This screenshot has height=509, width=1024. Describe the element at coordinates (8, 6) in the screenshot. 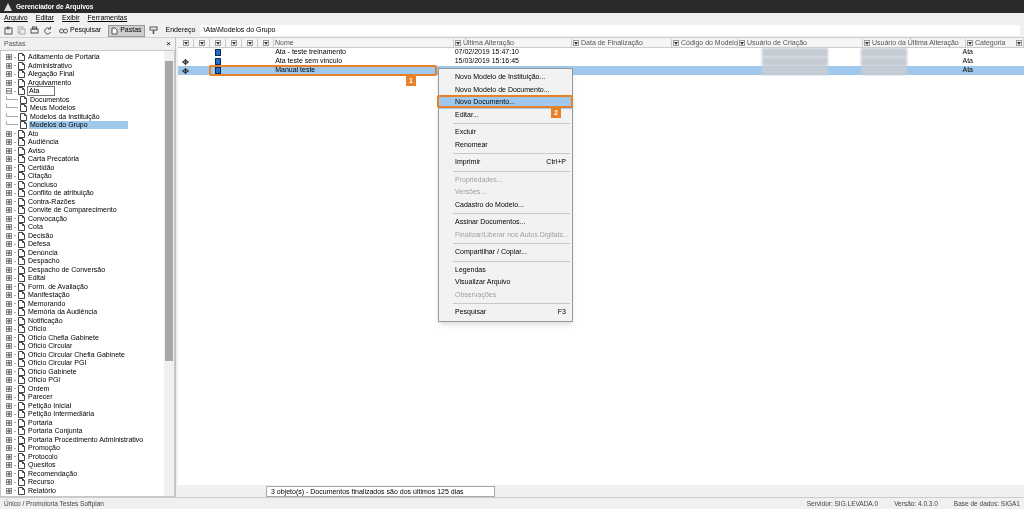

I see `app-icon` at that location.